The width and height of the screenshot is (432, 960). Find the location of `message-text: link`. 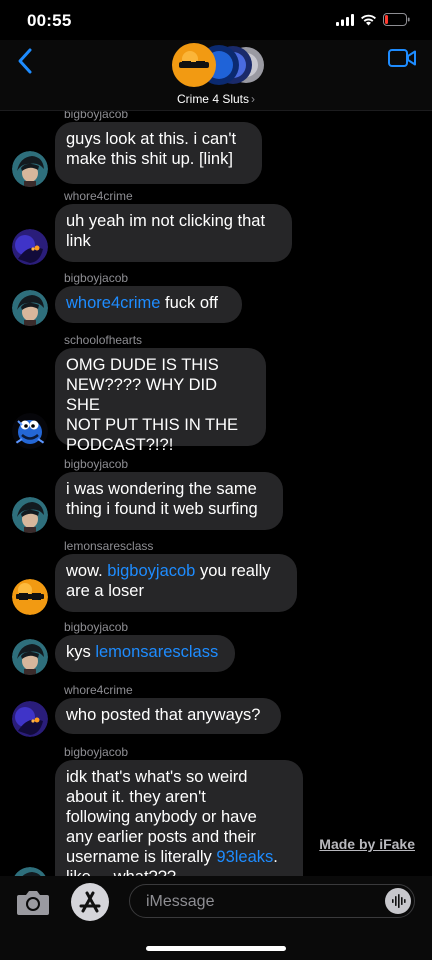

message-text: link is located at coordinates (78, 241).